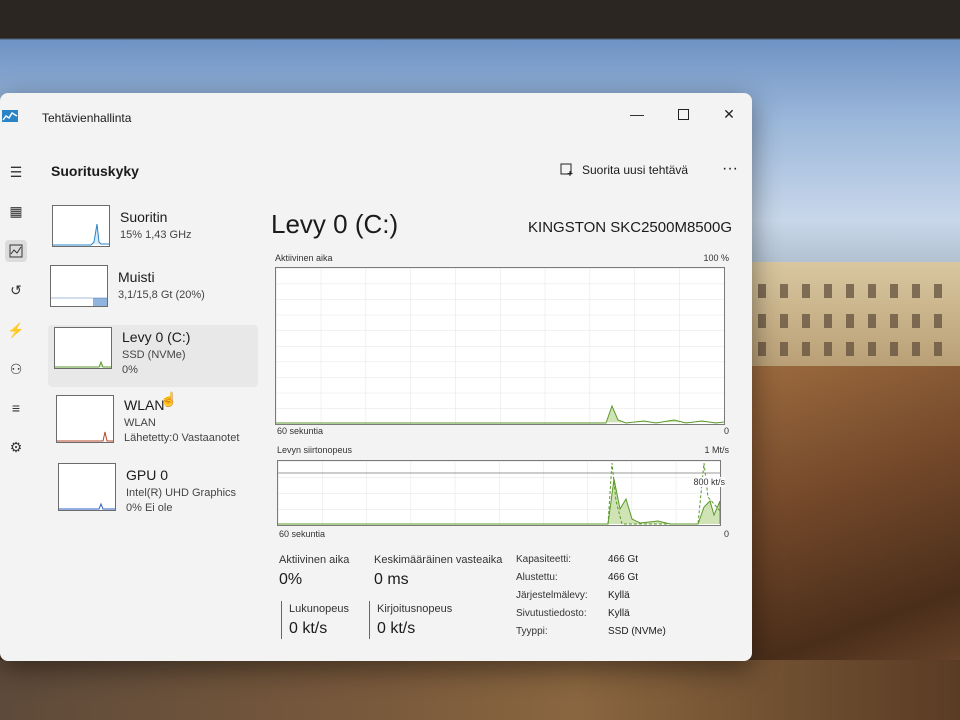 This screenshot has width=960, height=720. I want to click on device-title: Levy 0 (C:), so click(335, 224).